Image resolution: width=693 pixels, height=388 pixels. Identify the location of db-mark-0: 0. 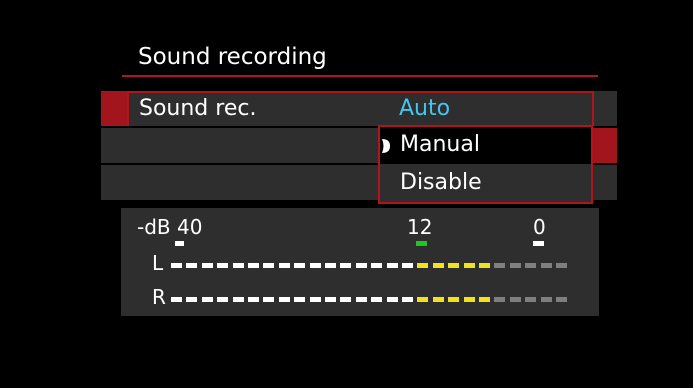
(539, 227).